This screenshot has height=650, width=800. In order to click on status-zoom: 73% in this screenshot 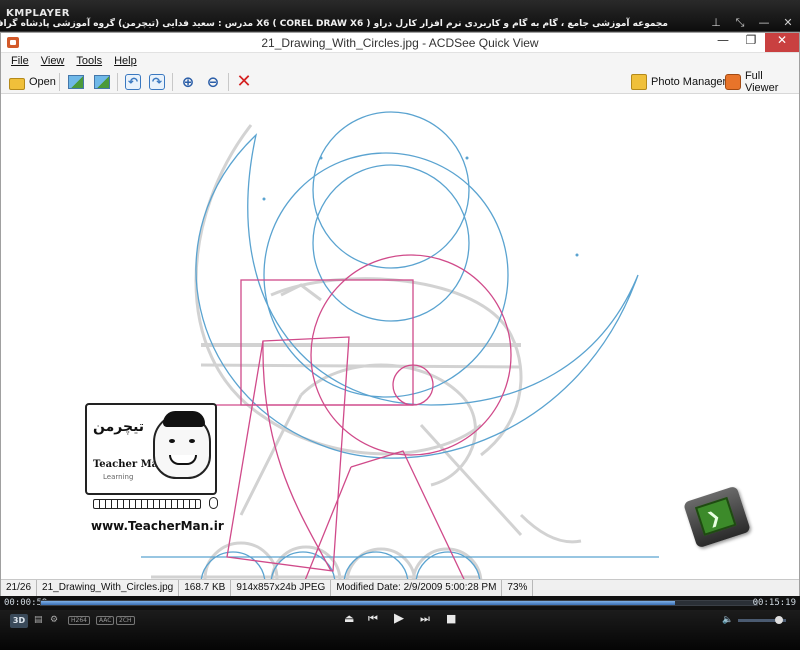, I will do `click(518, 588)`.